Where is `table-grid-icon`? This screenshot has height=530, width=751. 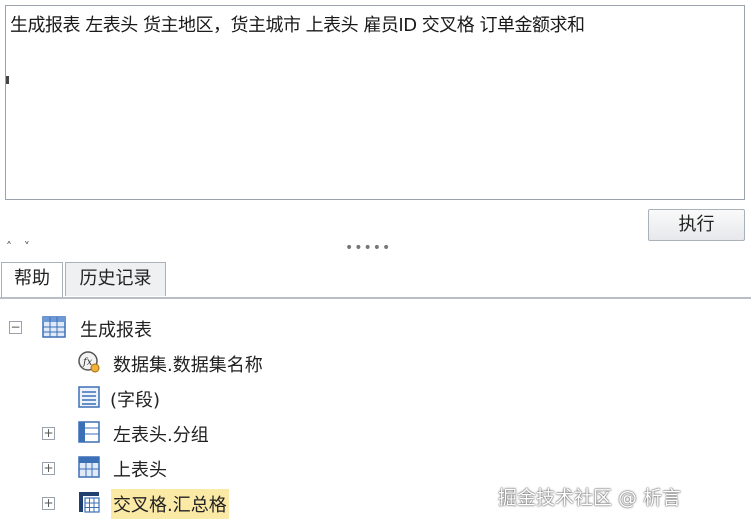 table-grid-icon is located at coordinates (54, 327).